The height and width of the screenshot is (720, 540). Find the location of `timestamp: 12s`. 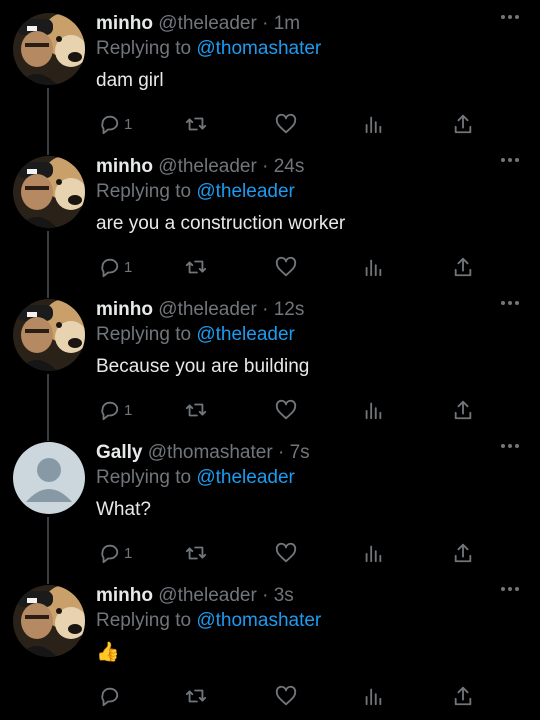

timestamp: 12s is located at coordinates (289, 309).